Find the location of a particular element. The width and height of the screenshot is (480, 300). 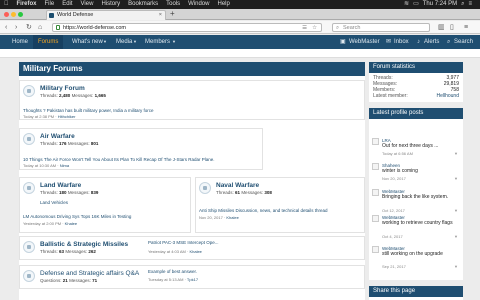

hamburger-menu-icon: ≡ is located at coordinates (466, 27).